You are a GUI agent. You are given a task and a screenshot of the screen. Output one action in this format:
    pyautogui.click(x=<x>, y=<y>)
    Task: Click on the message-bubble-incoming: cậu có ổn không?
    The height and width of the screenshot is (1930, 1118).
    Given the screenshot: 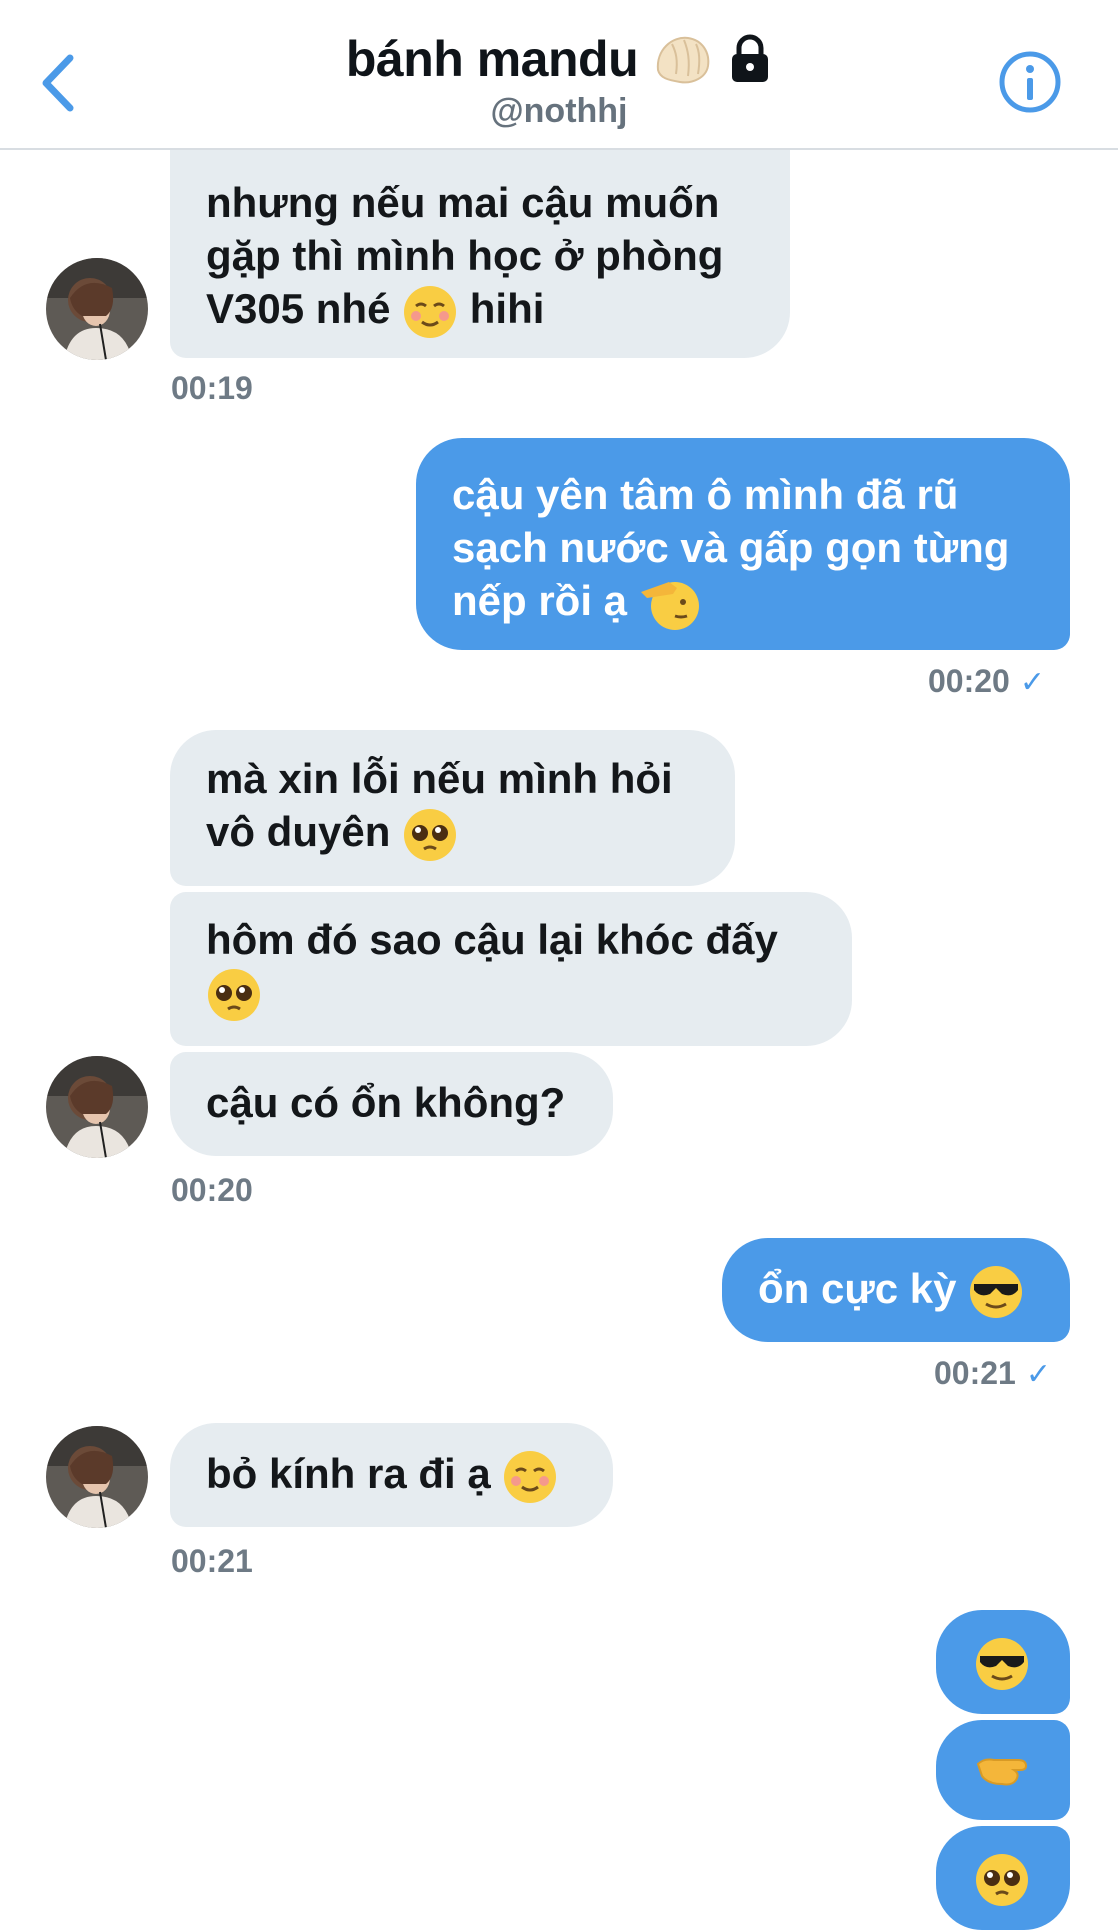 What is the action you would take?
    pyautogui.click(x=391, y=1104)
    